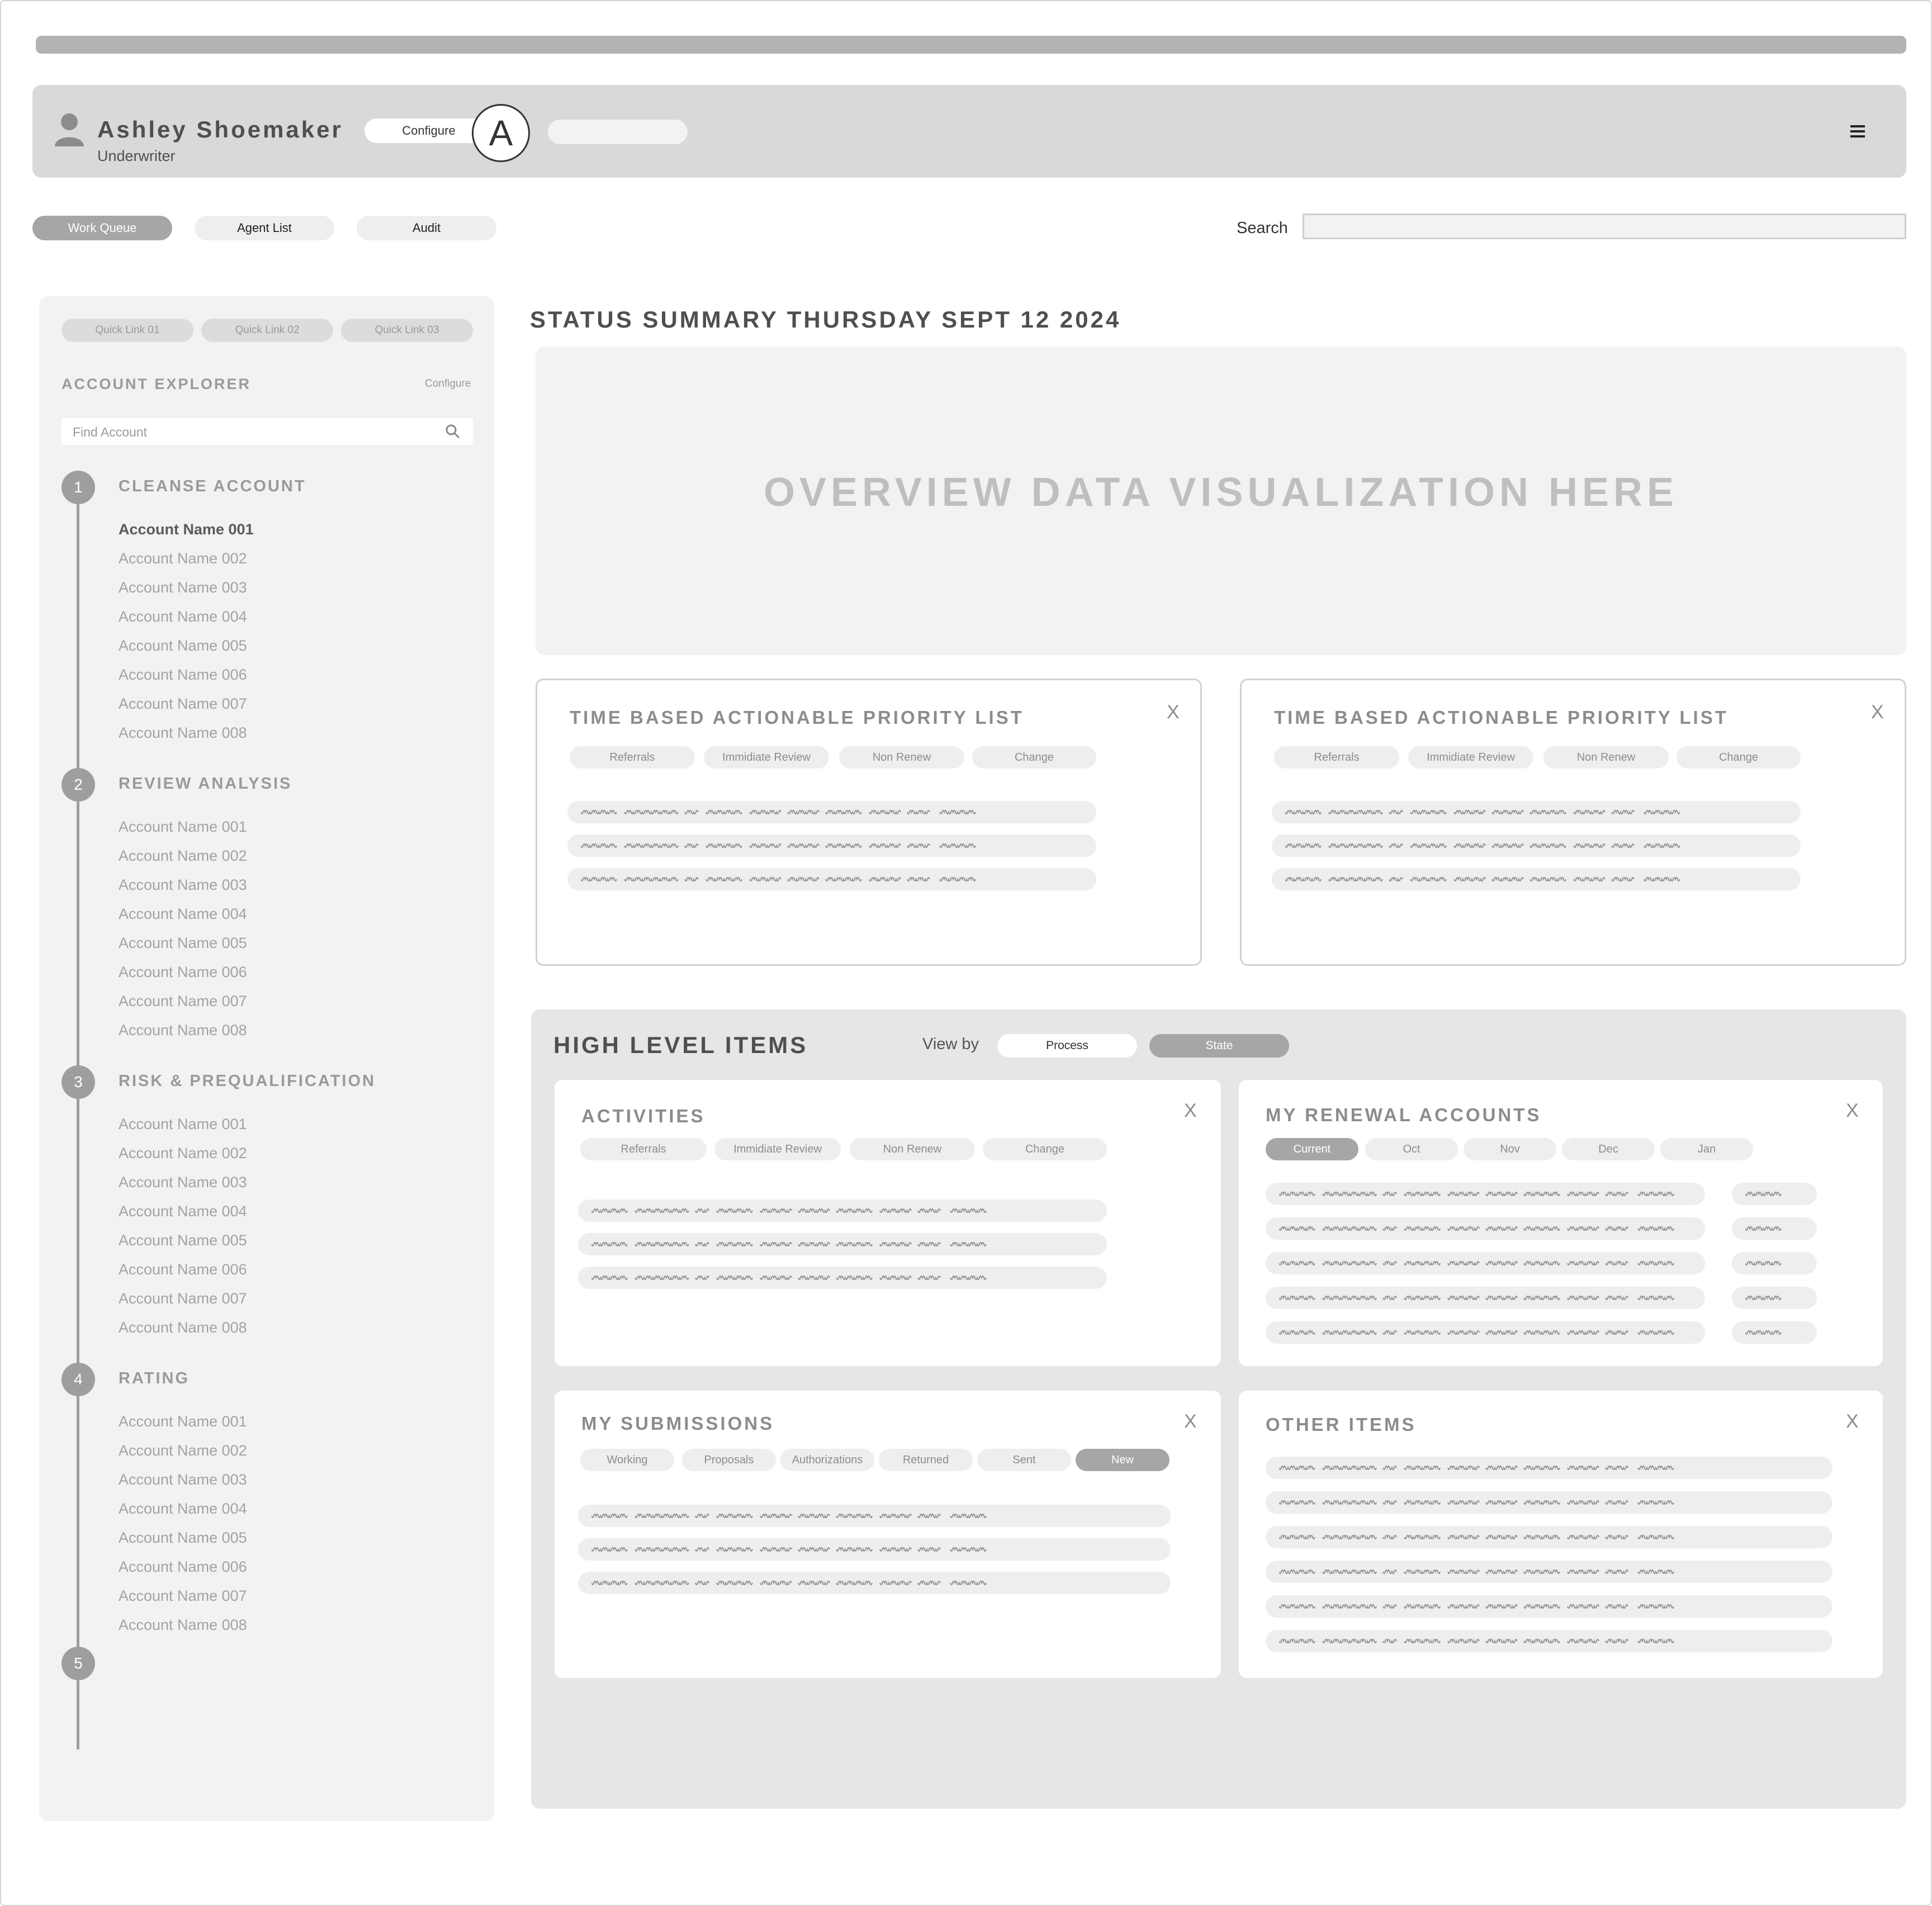  I want to click on tab-audit: Audit, so click(426, 228).